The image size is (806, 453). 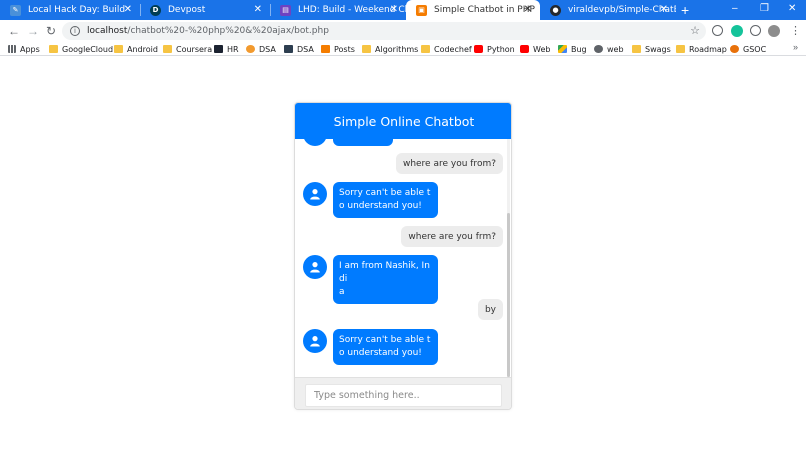 What do you see at coordinates (555, 10) in the screenshot?
I see `github-icon: ●` at bounding box center [555, 10].